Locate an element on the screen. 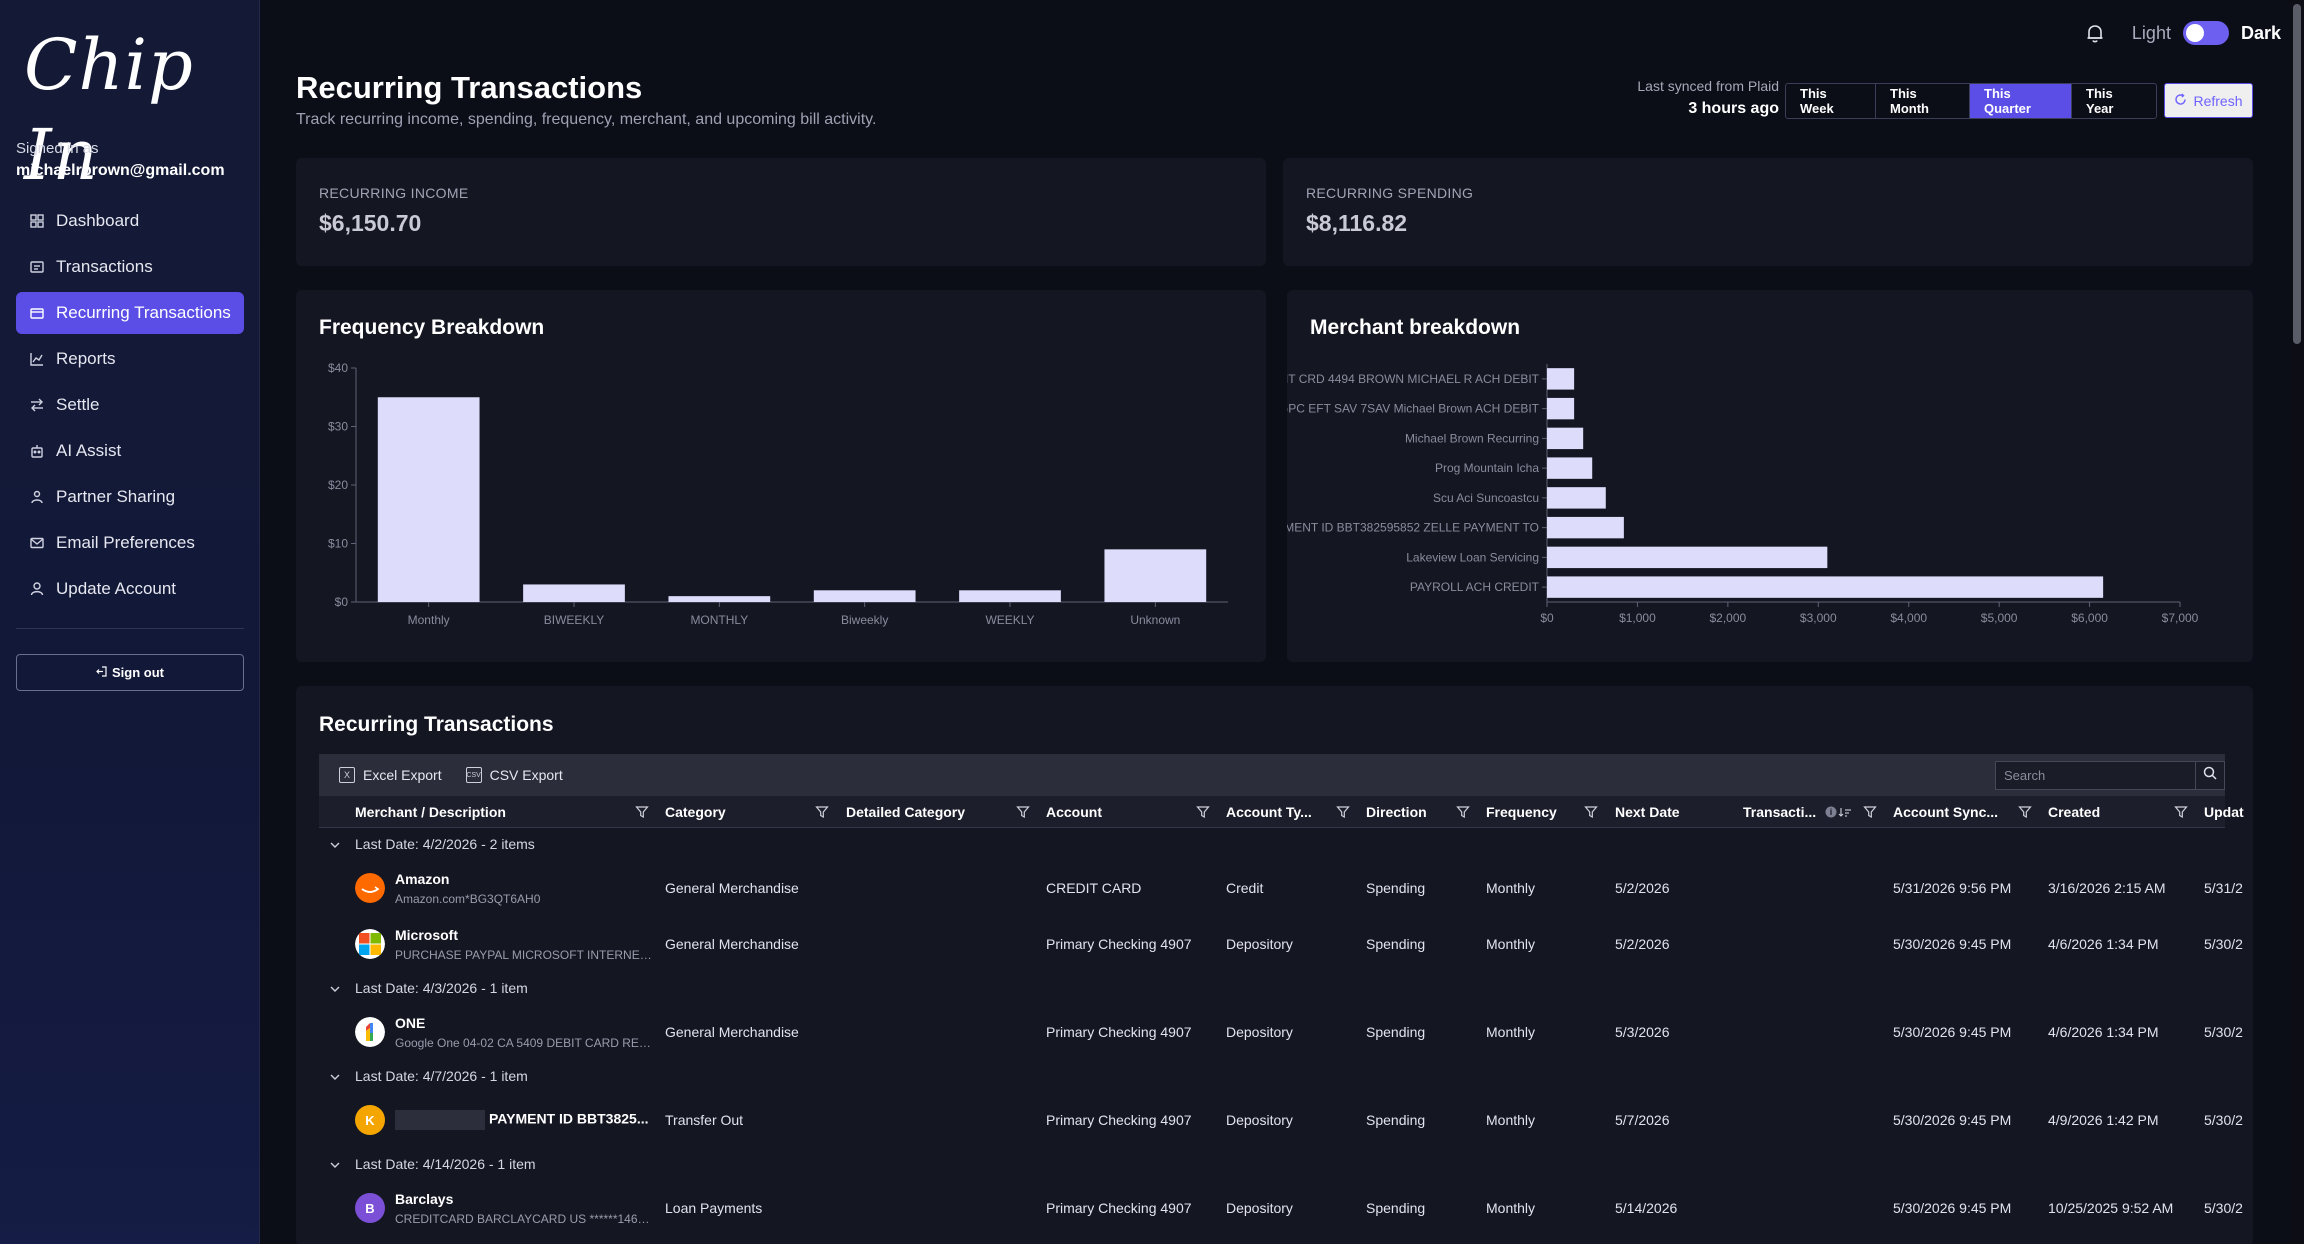 This screenshot has height=1244, width=2304. column-header: Frequency is located at coordinates (1545, 812).